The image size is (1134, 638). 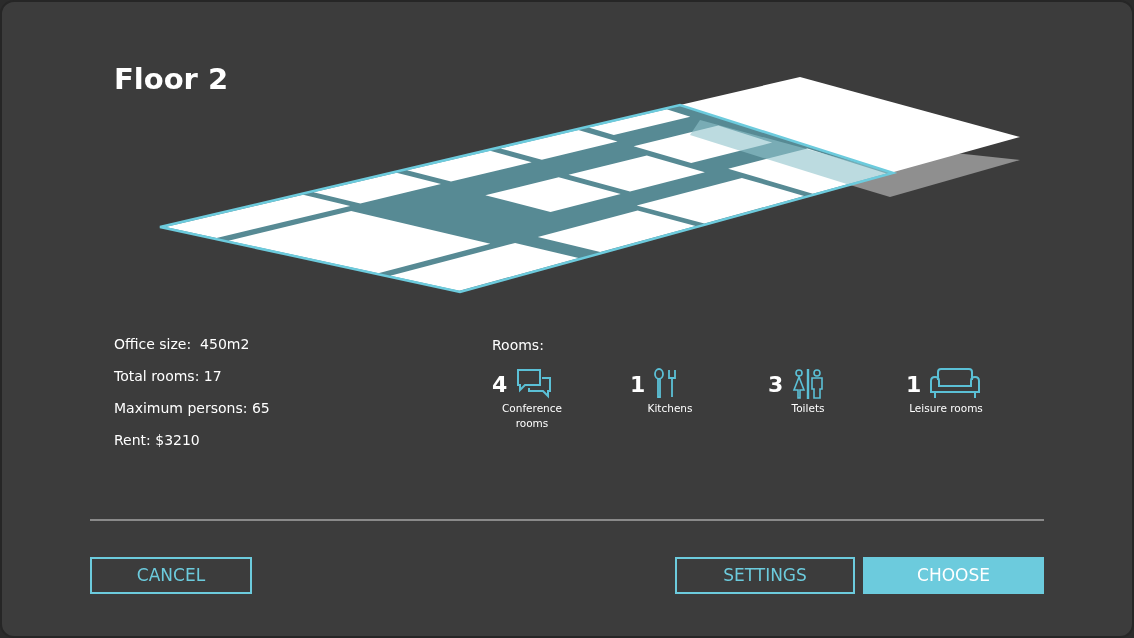 I want to click on chat-bubbles-icon, so click(x=534, y=384).